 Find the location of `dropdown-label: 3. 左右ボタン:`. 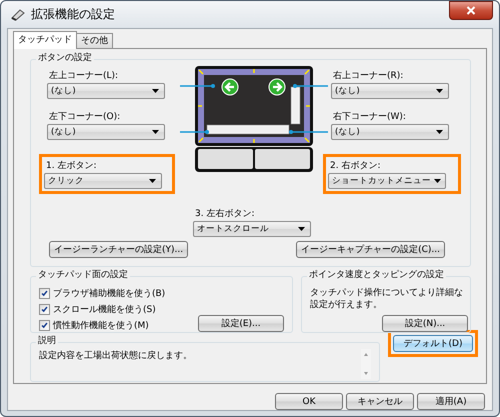

dropdown-label: 3. 左右ボタン: is located at coordinates (225, 214).